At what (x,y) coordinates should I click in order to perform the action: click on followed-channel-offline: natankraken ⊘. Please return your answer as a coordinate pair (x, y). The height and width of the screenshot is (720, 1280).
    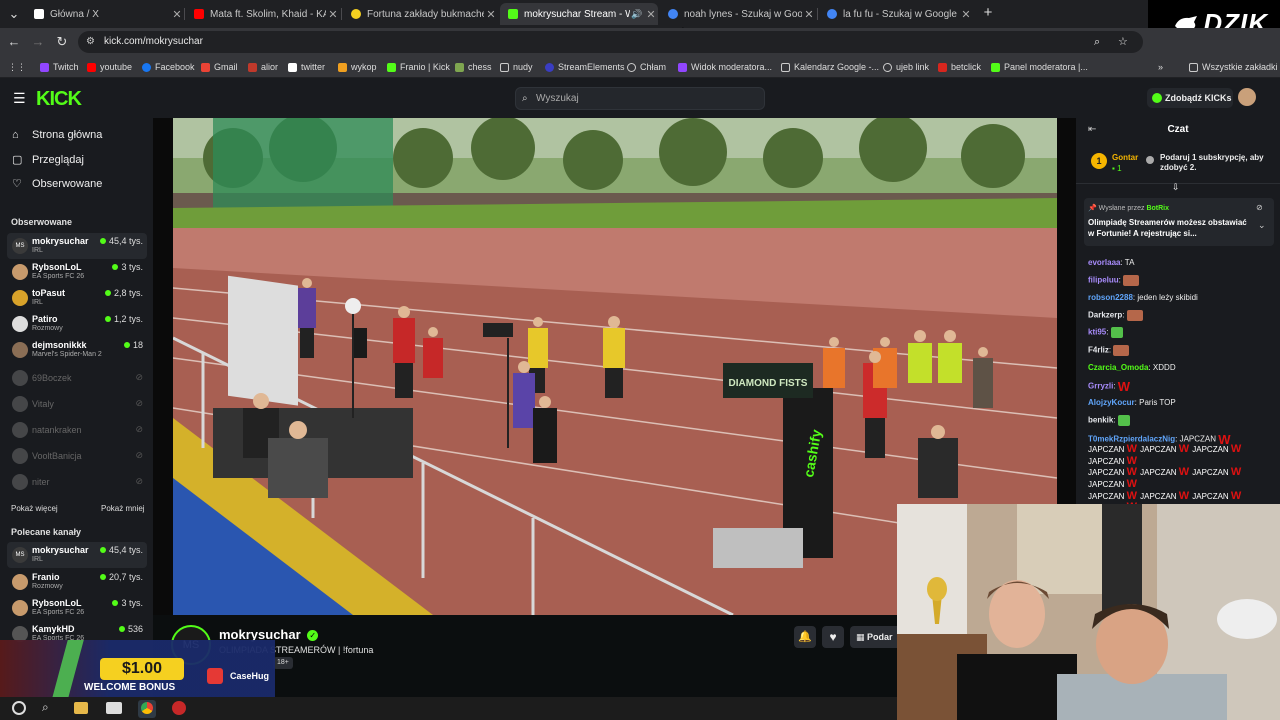
    Looking at the image, I should click on (77, 430).